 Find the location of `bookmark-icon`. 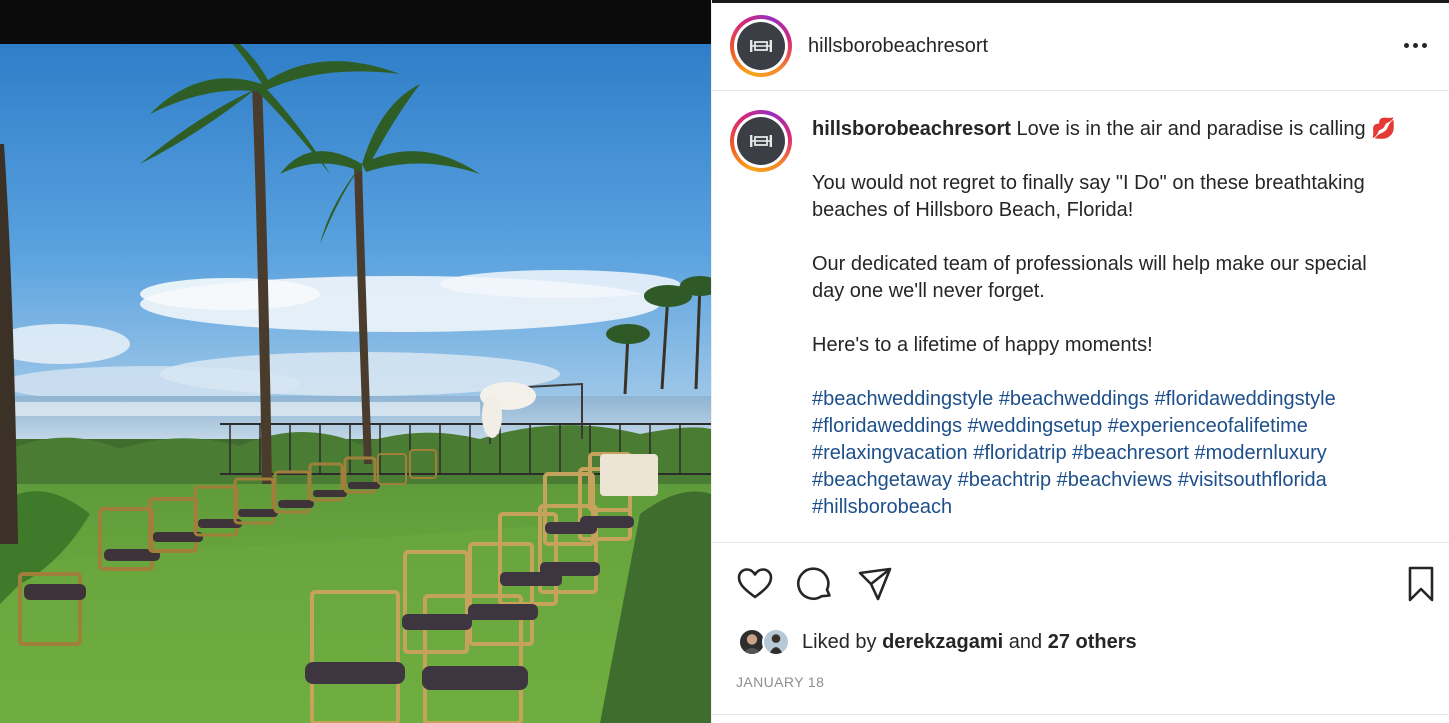

bookmark-icon is located at coordinates (1421, 584).